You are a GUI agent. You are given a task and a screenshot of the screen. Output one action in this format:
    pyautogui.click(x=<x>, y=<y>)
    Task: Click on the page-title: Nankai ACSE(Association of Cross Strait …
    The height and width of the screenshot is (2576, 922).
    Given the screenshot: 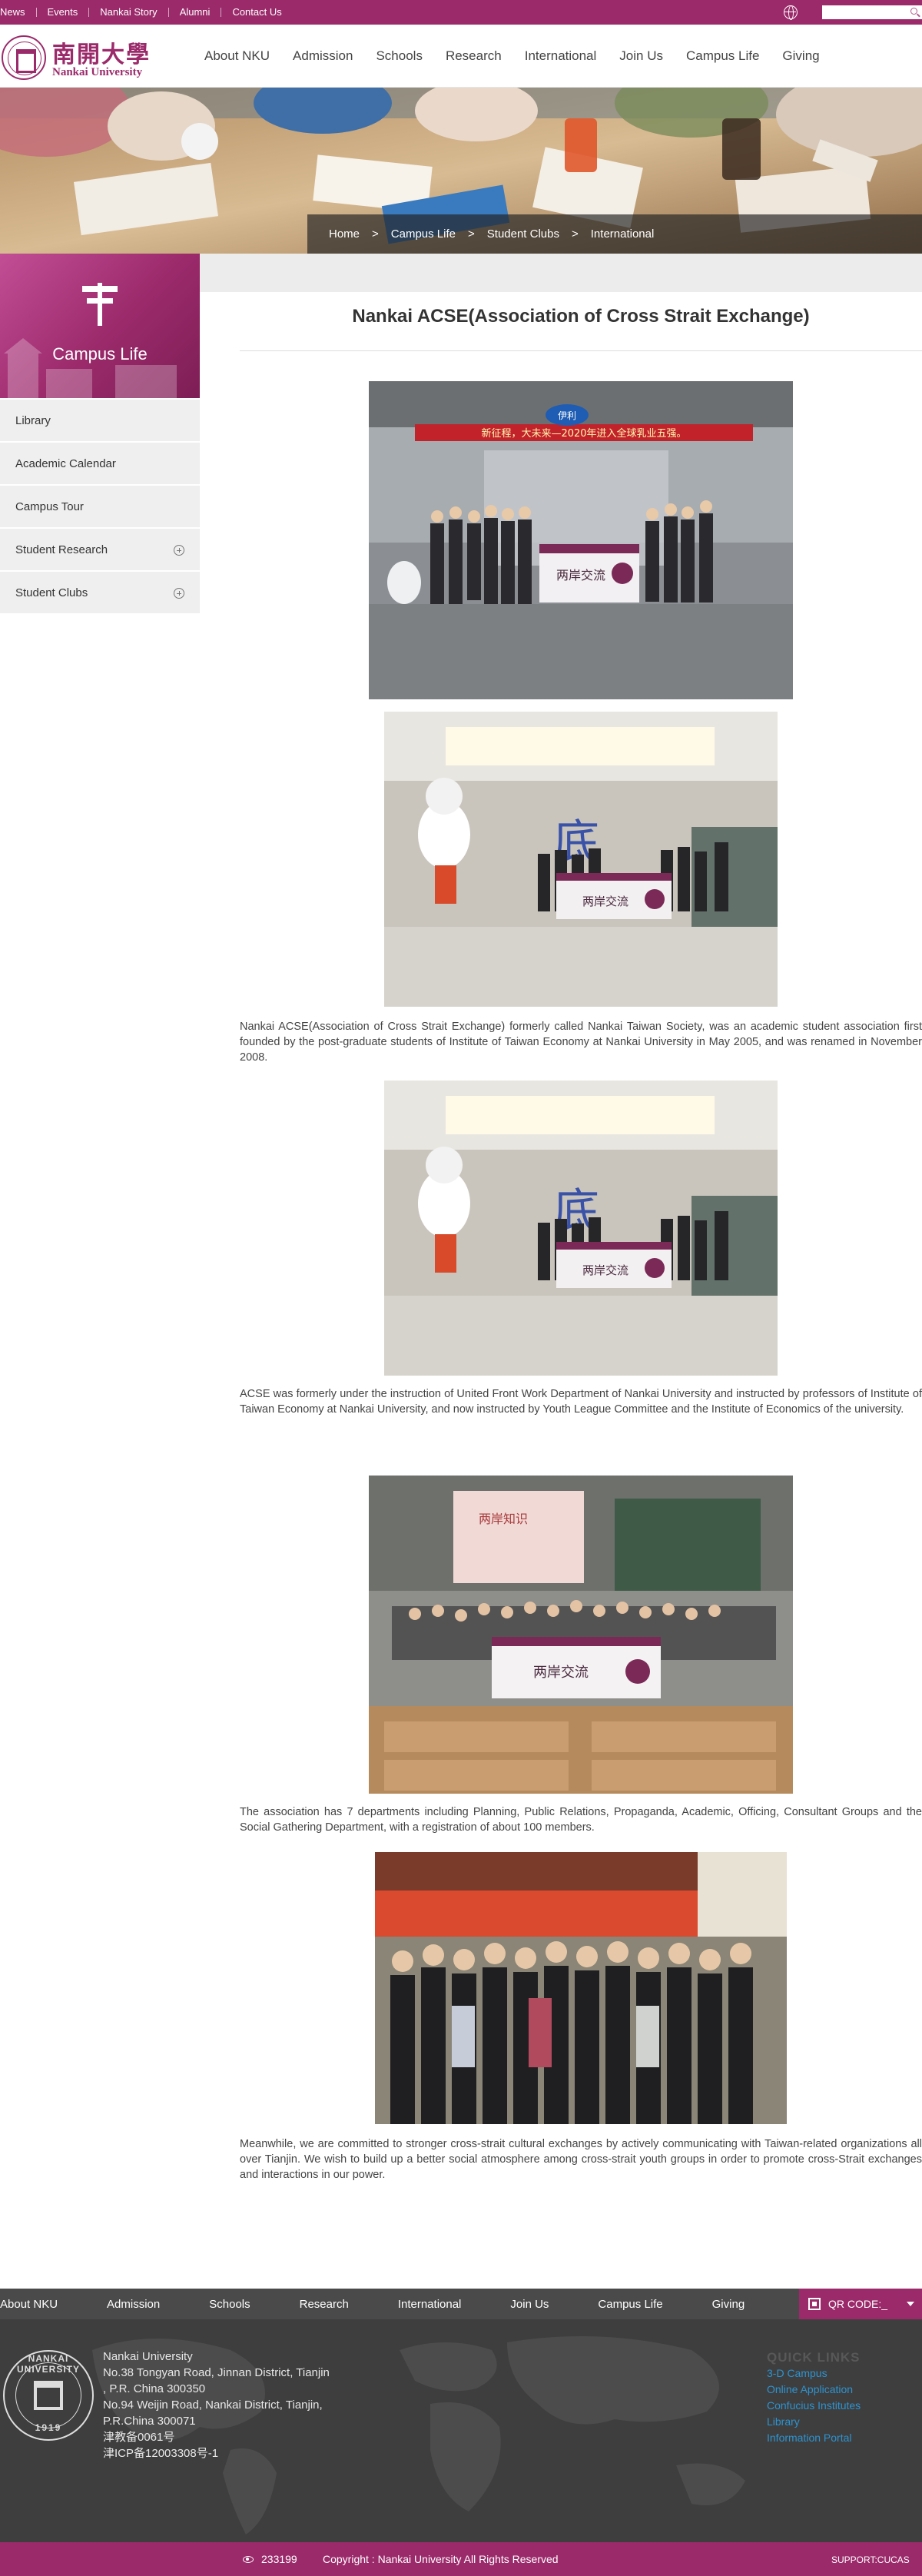 What is the action you would take?
    pyautogui.click(x=581, y=316)
    